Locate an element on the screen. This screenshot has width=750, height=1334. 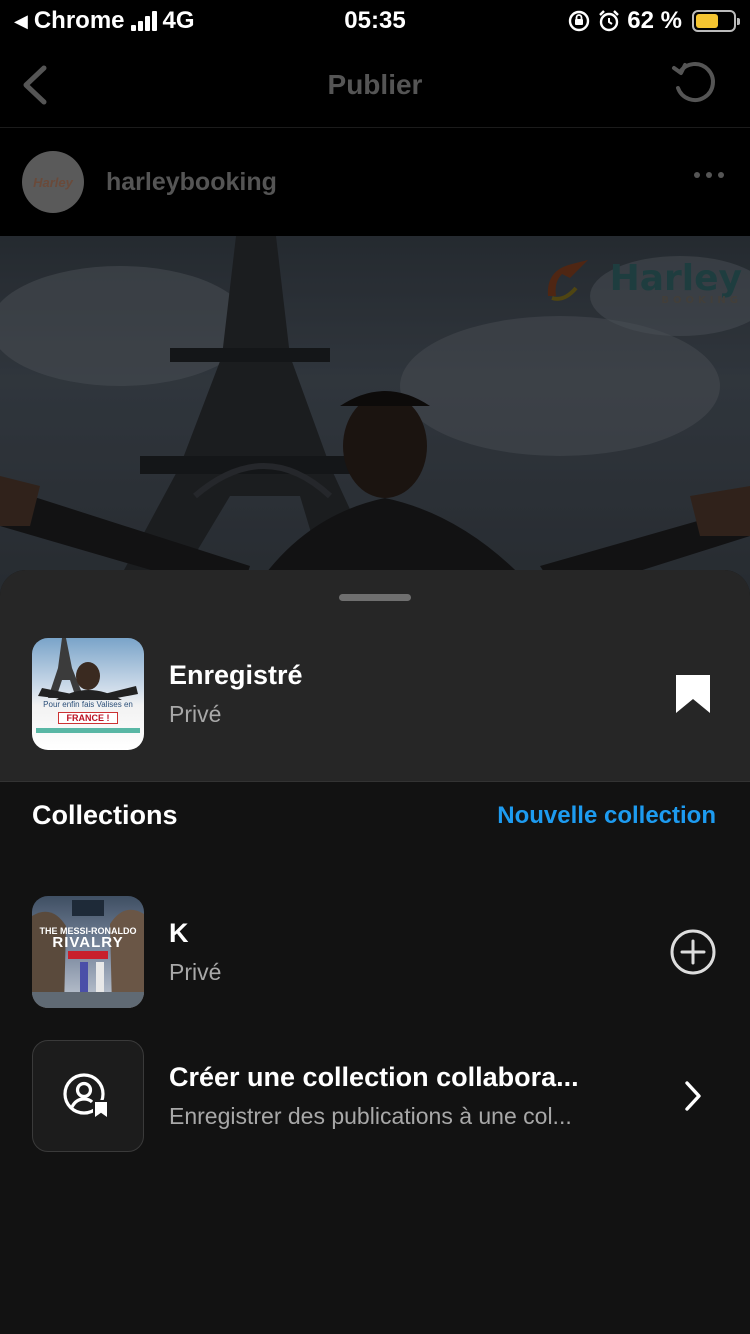
collection-k-text: K Privé is located at coordinates (418, 952).